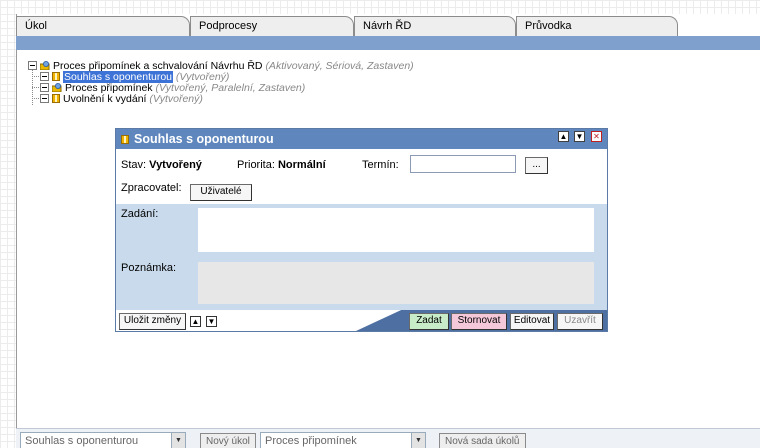  What do you see at coordinates (204, 139) in the screenshot?
I see `dialog-title: Souhlas s oponenturou` at bounding box center [204, 139].